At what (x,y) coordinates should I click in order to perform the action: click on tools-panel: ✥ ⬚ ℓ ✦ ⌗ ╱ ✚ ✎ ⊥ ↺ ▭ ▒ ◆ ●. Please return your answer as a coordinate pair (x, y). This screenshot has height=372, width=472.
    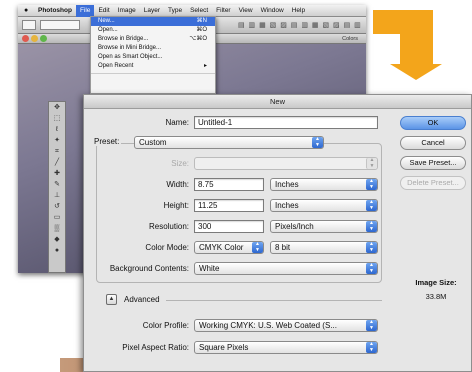
    Looking at the image, I should click on (57, 187).